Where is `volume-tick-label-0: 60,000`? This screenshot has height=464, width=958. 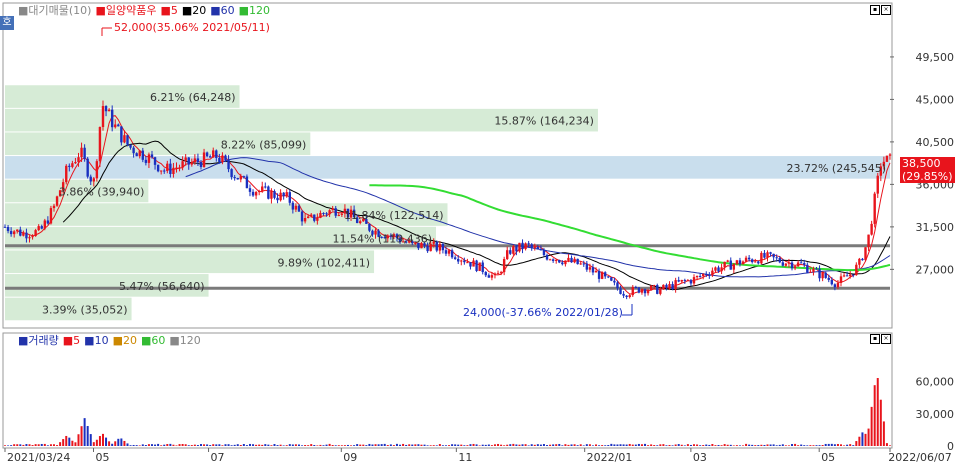 volume-tick-label-0: 60,000 is located at coordinates (935, 382).